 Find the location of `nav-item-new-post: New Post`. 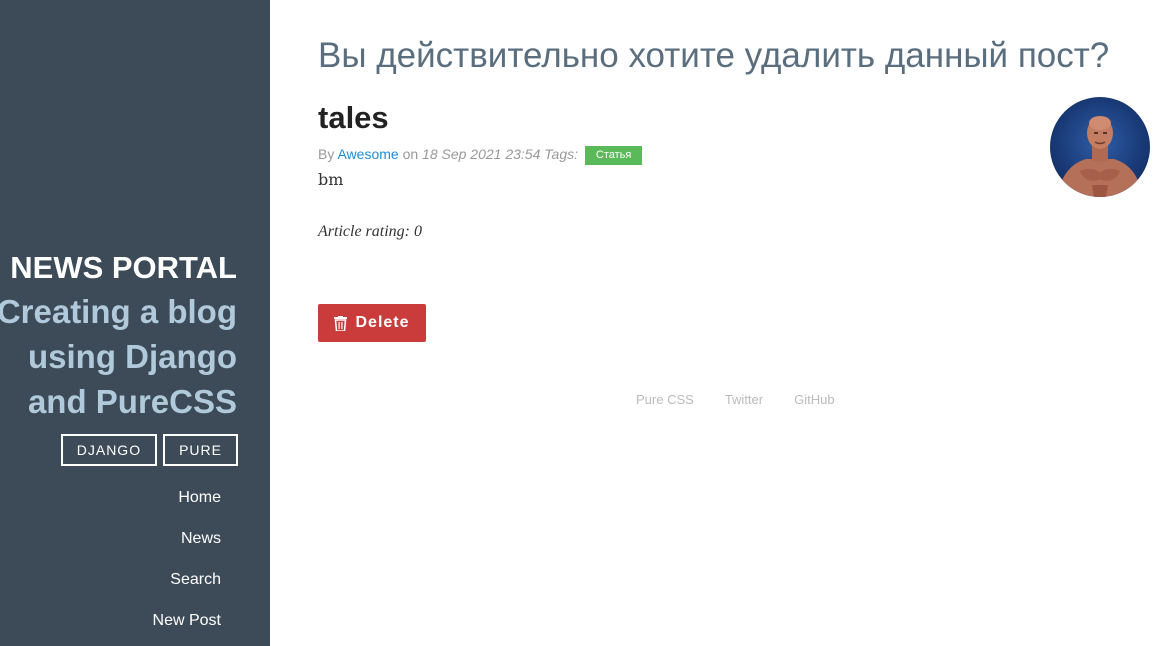

nav-item-new-post: New Post is located at coordinates (187, 628).